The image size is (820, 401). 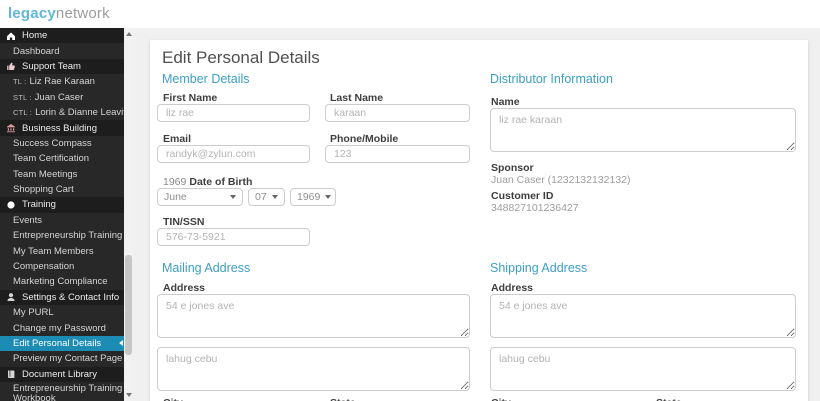 I want to click on bank-icon, so click(x=11, y=128).